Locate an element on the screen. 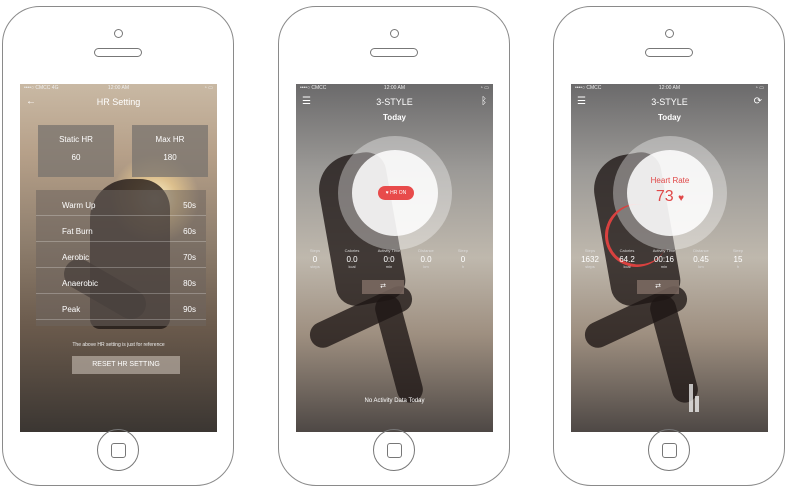  stat-sleep: Sleep 15 h is located at coordinates (738, 258).